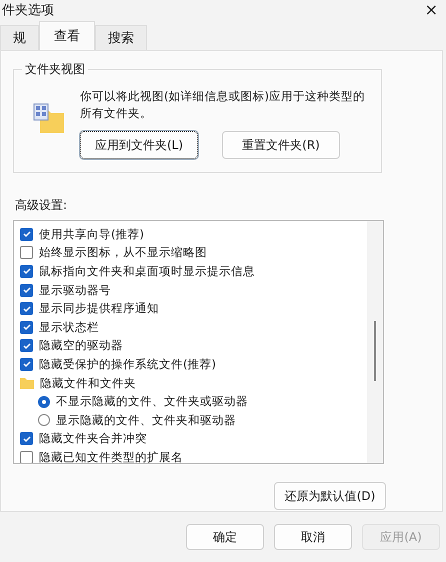 Image resolution: width=446 pixels, height=562 pixels. Describe the element at coordinates (193, 271) in the screenshot. I see `list-item: 鼠标指向文件夹和桌面项时显示提示信息` at that location.